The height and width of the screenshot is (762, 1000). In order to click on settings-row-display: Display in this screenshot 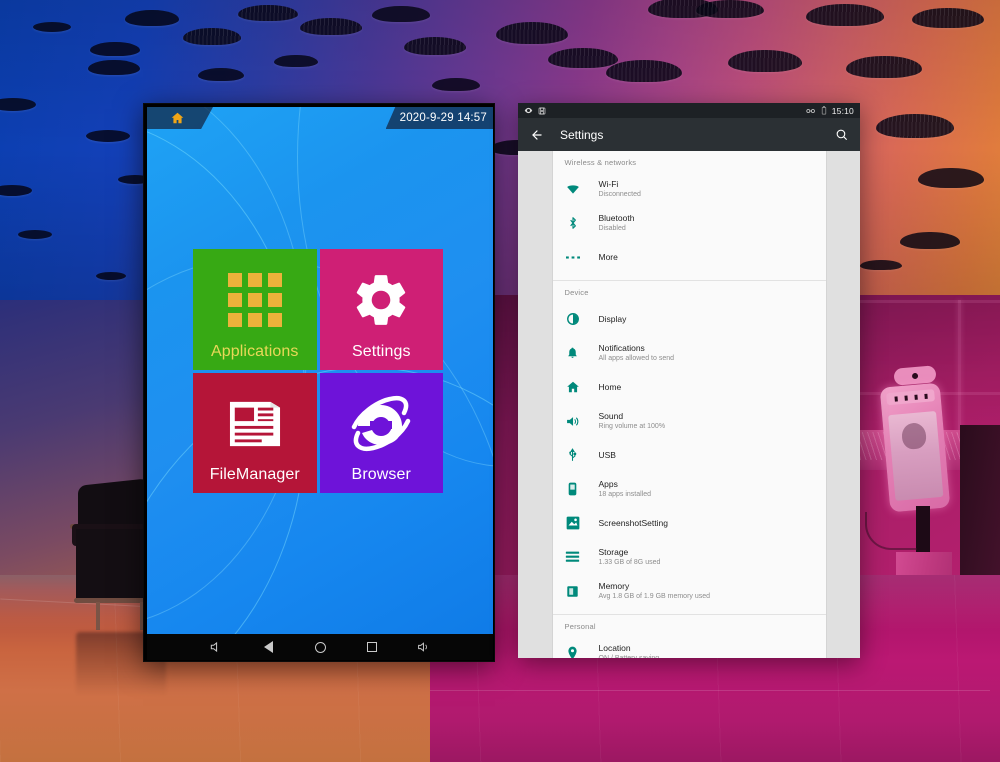, I will do `click(689, 319)`.